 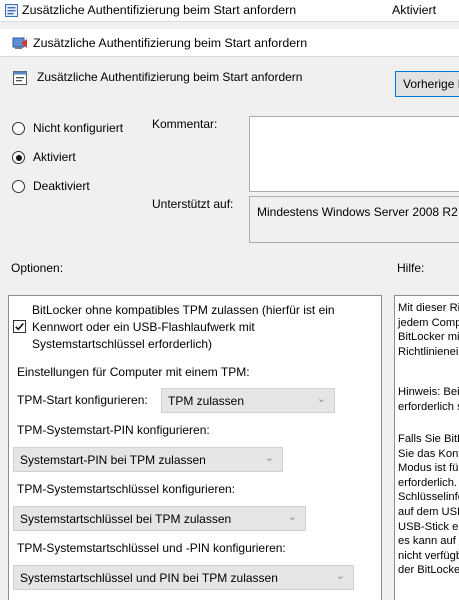 What do you see at coordinates (19, 43) in the screenshot?
I see `gpo-editor-icon` at bounding box center [19, 43].